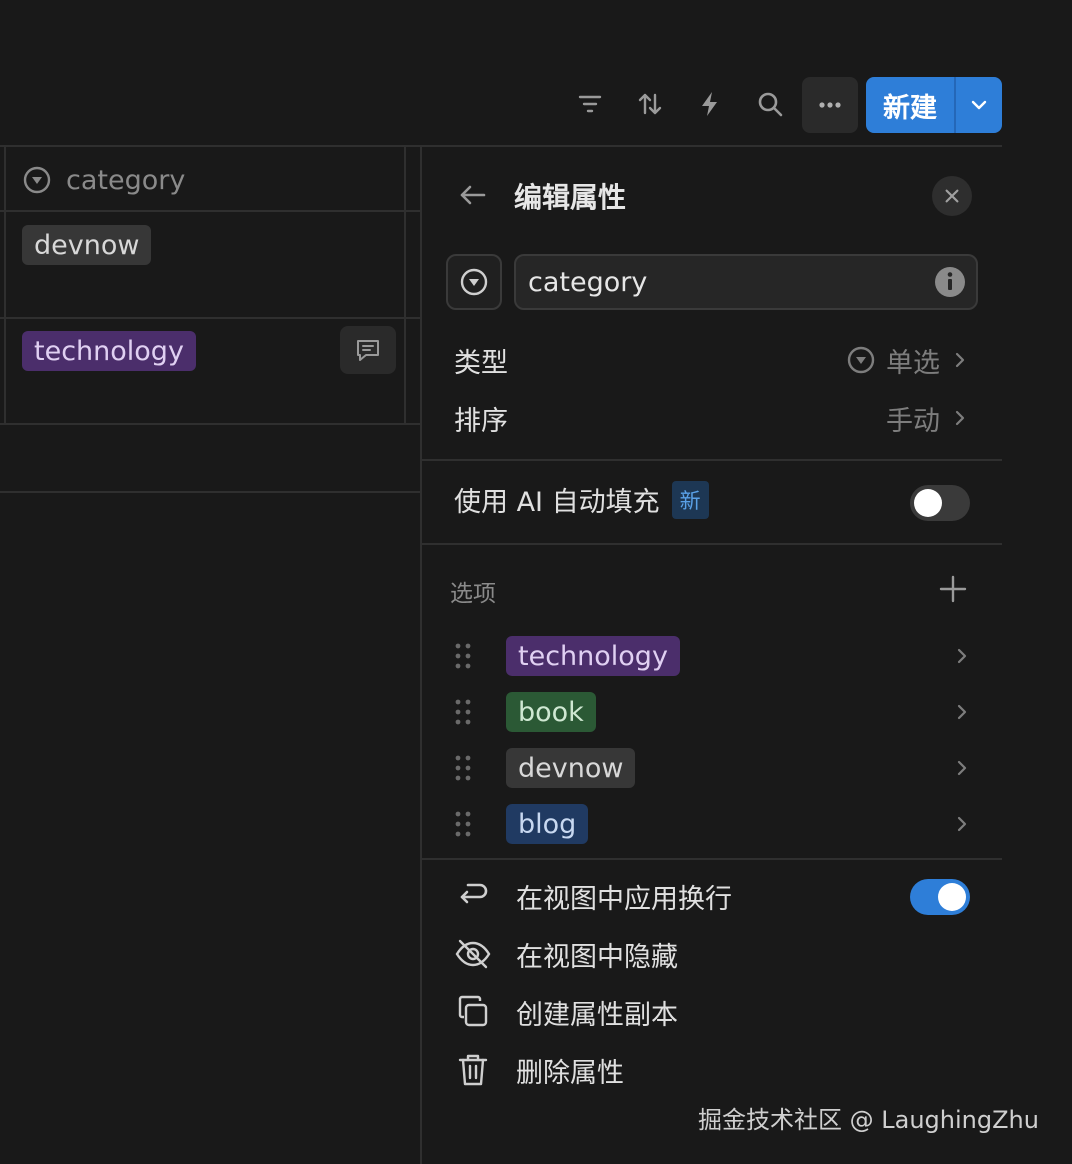 This screenshot has width=1072, height=1164. Describe the element at coordinates (714, 1070) in the screenshot. I see `delete-property-row: 删除属性` at that location.